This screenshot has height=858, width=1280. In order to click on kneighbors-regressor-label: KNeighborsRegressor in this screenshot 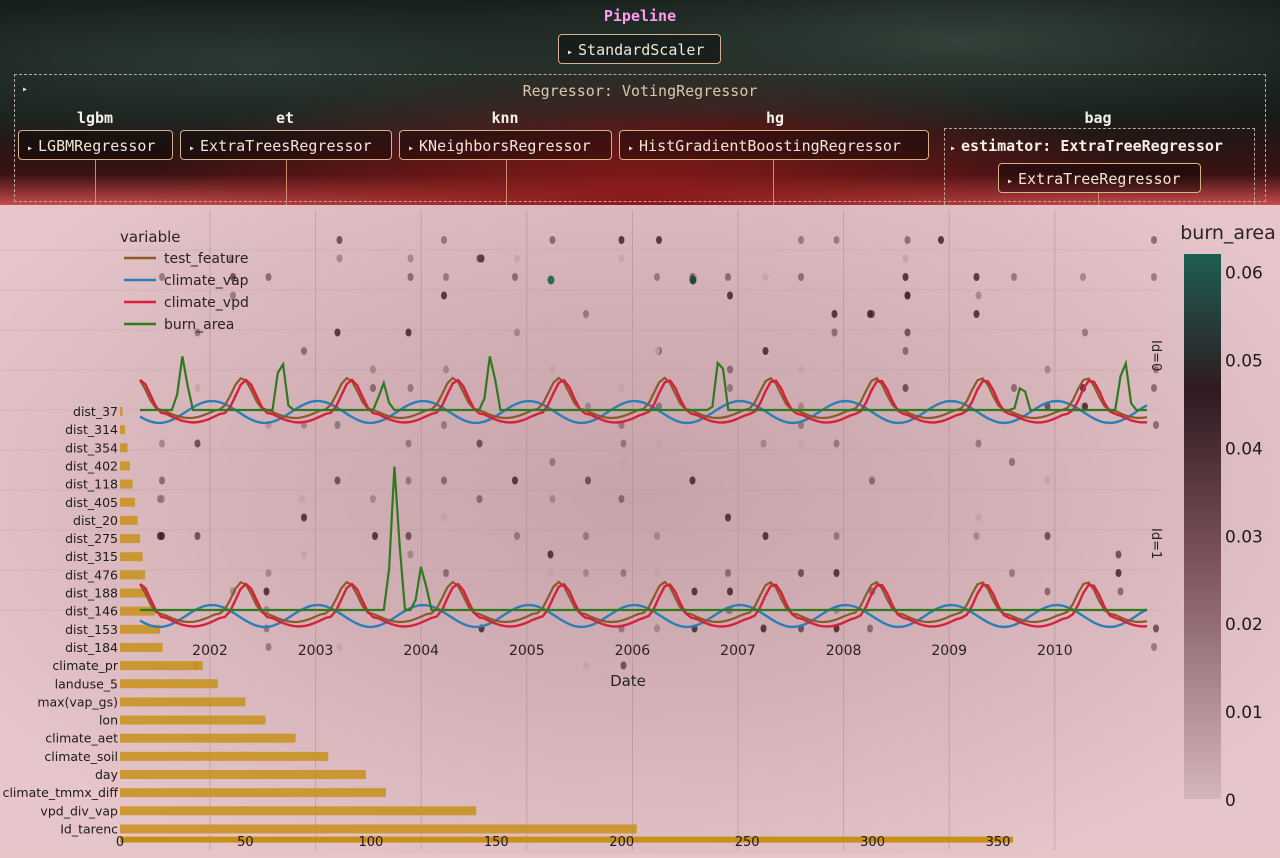, I will do `click(505, 146)`.